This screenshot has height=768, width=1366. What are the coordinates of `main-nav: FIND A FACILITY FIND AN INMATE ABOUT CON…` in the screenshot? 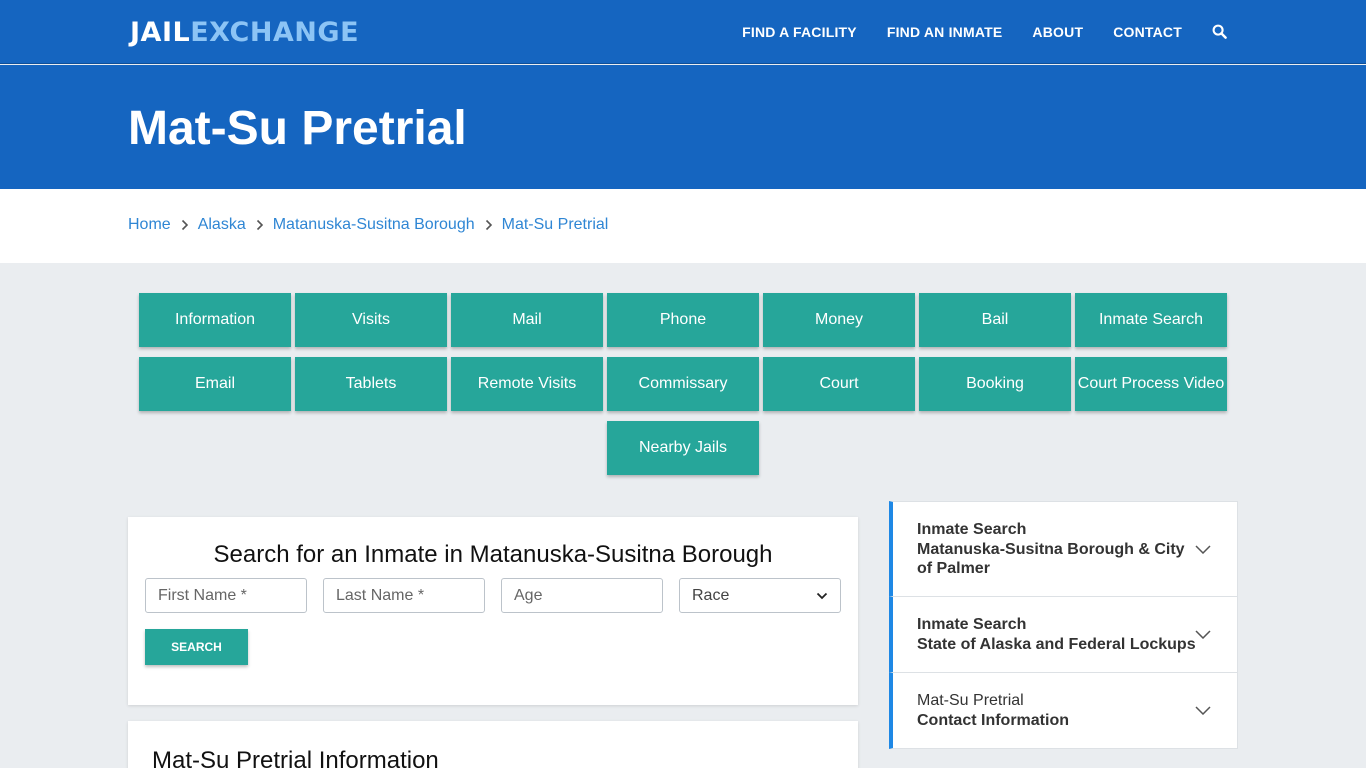 It's located at (970, 32).